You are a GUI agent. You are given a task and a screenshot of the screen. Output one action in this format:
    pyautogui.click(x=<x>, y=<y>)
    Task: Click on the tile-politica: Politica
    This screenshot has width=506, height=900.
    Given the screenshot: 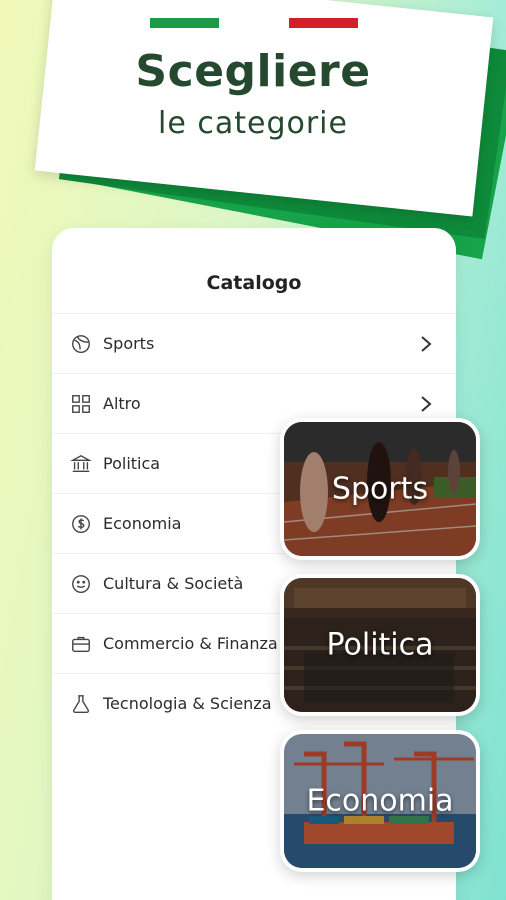 What is the action you would take?
    pyautogui.click(x=380, y=645)
    